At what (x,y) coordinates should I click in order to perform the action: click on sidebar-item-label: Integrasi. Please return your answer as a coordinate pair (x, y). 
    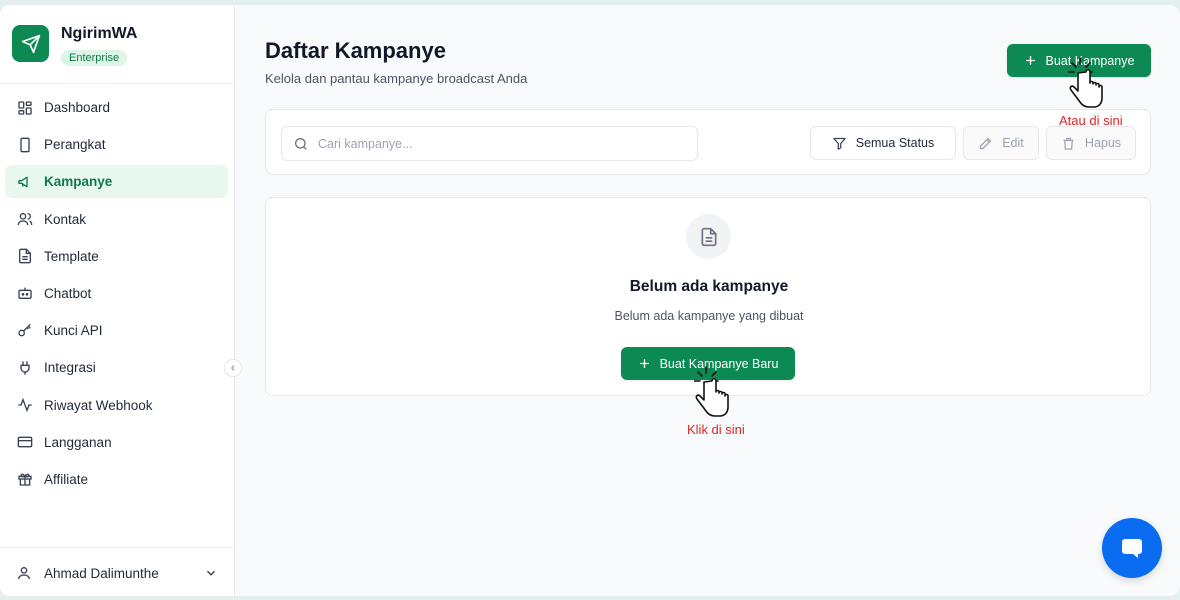
    Looking at the image, I should click on (70, 368).